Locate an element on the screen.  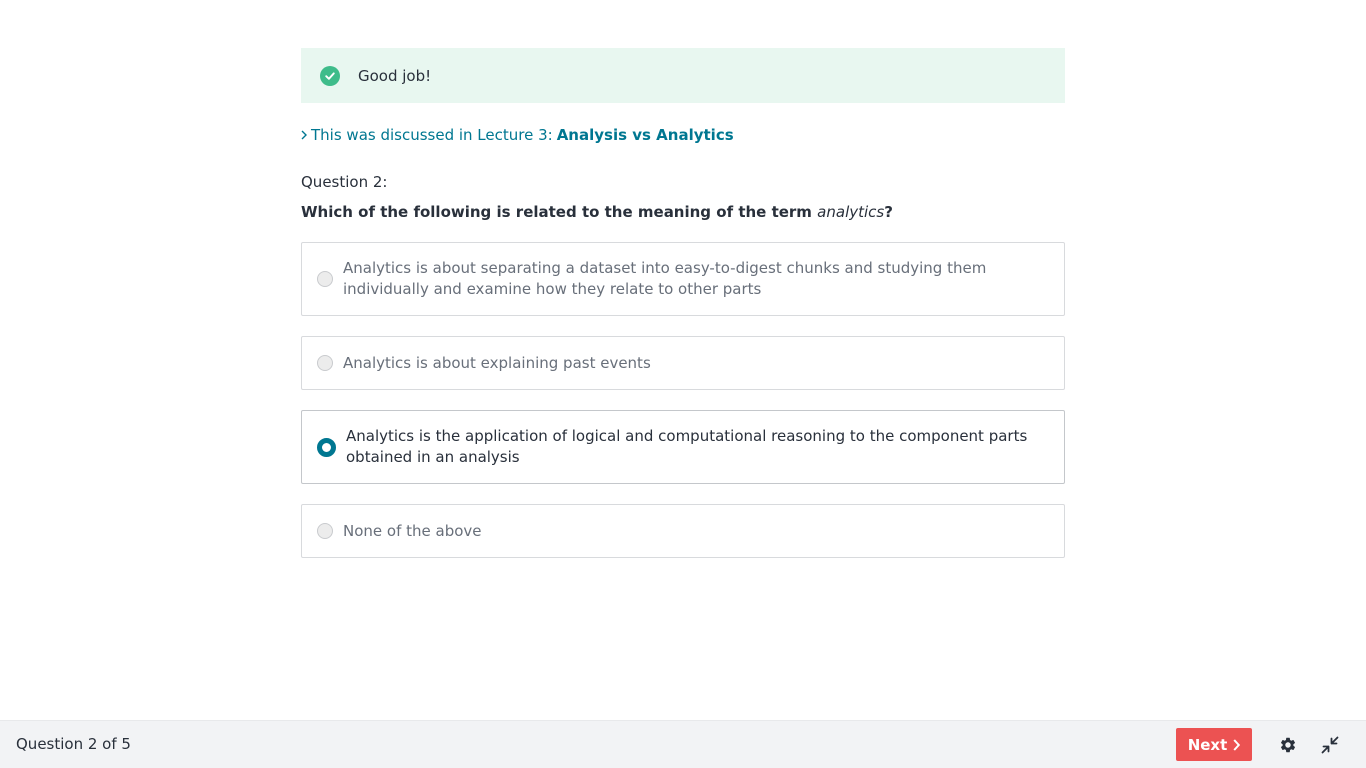
question-term: analytics is located at coordinates (851, 212).